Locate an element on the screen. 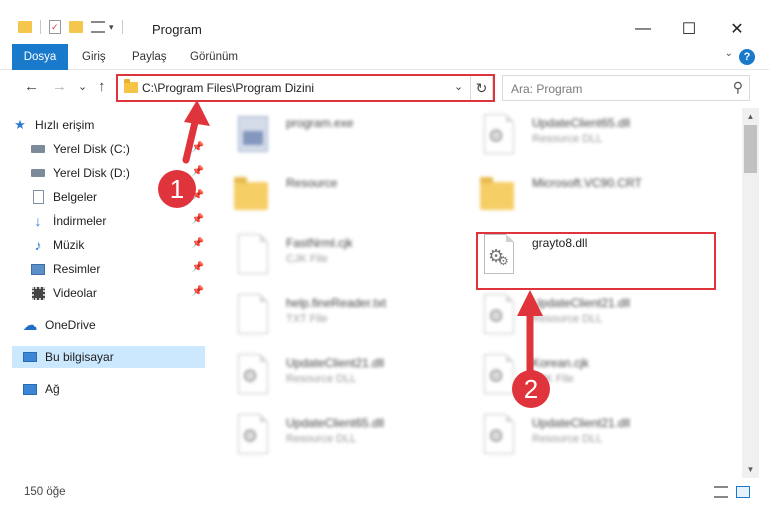 This screenshot has width=769, height=510. up-button: ↑ is located at coordinates (102, 86).